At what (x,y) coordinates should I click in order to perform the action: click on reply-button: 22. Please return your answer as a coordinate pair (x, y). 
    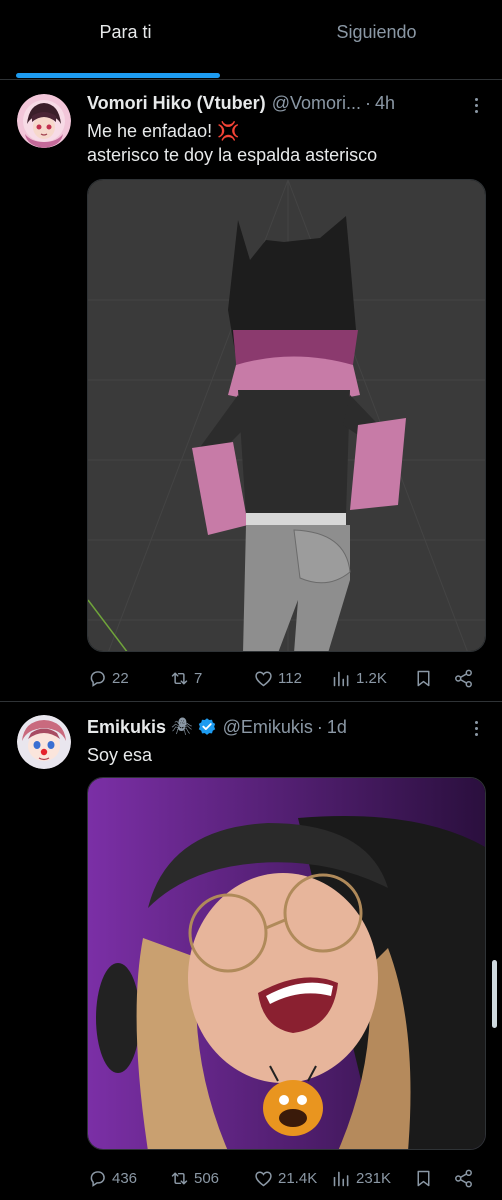
    Looking at the image, I should click on (108, 678).